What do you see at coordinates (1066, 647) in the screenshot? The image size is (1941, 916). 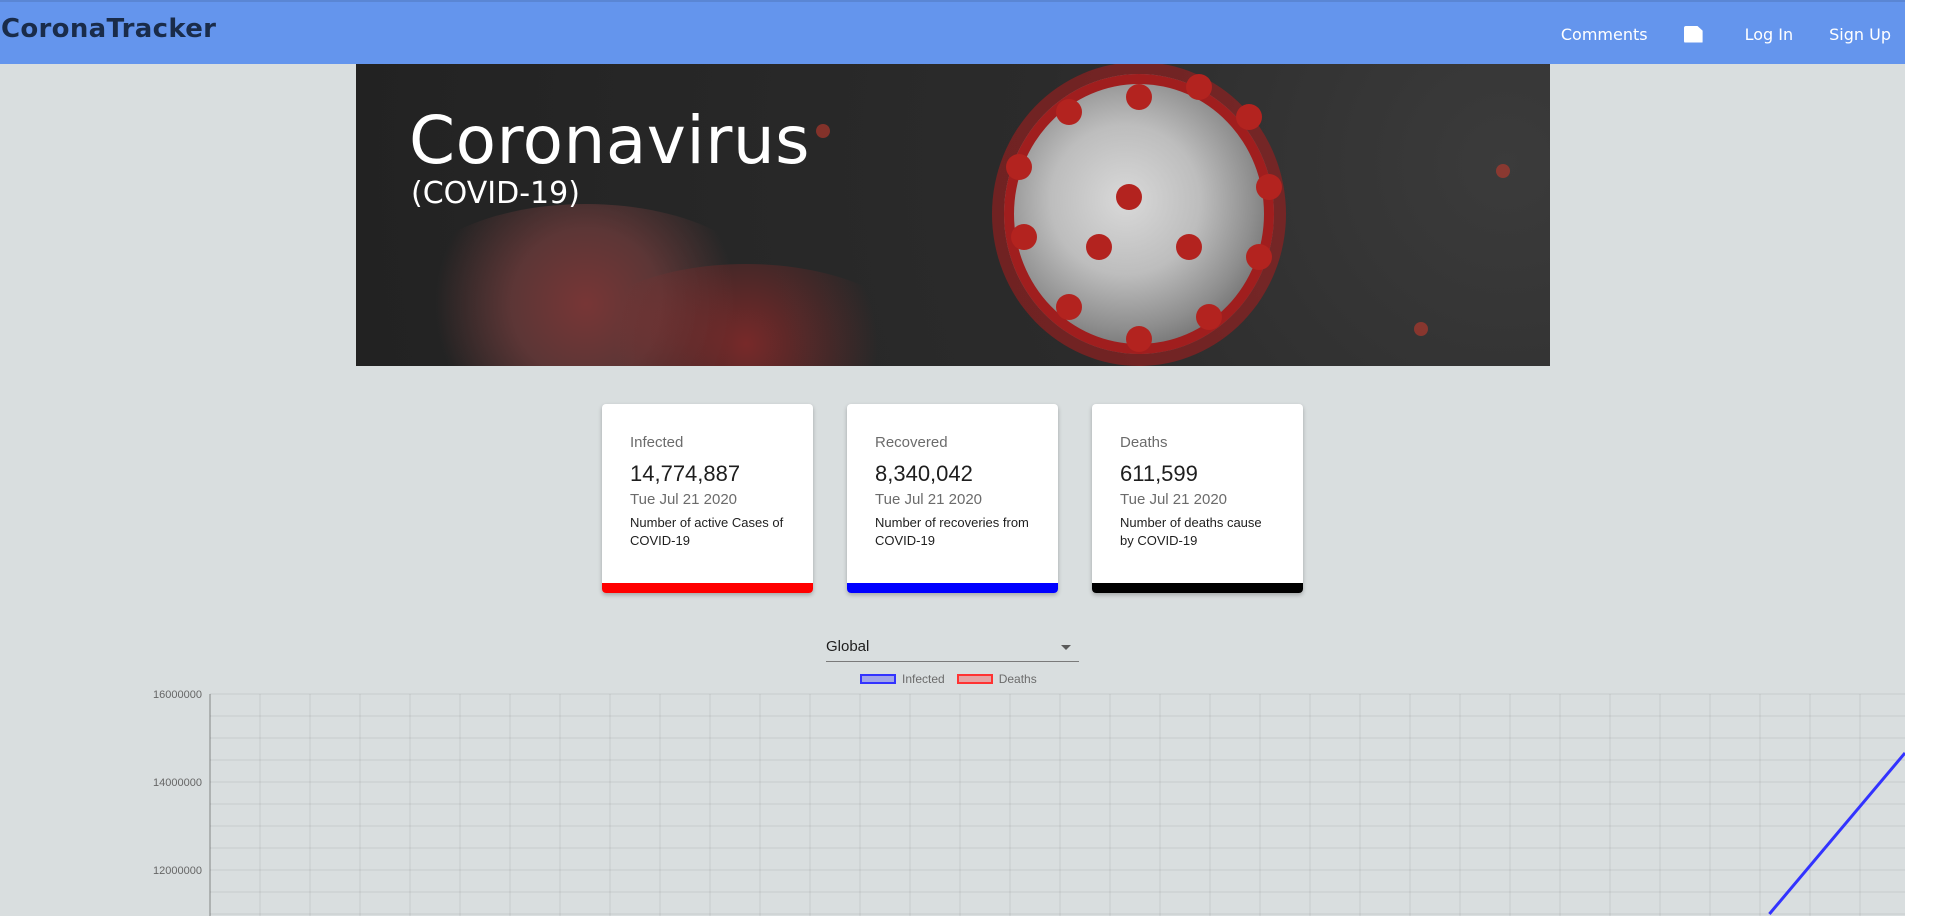 I see `chevron-down-icon` at bounding box center [1066, 647].